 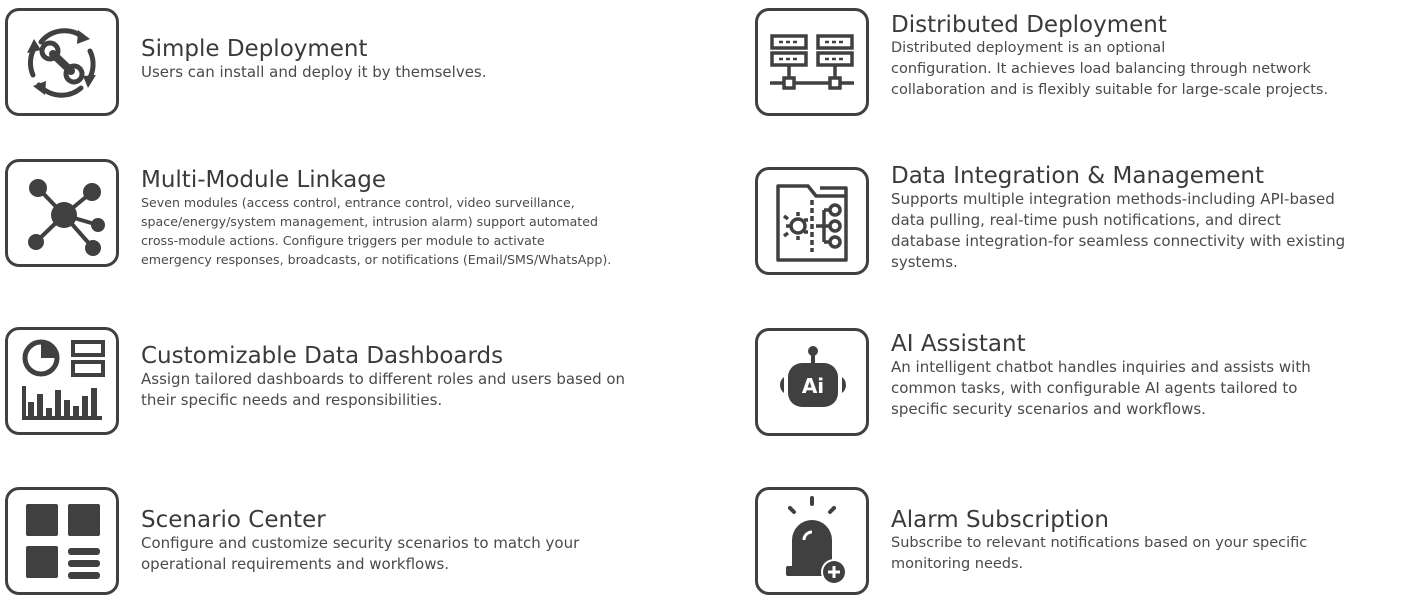 What do you see at coordinates (812, 221) in the screenshot?
I see `data-integration-icon` at bounding box center [812, 221].